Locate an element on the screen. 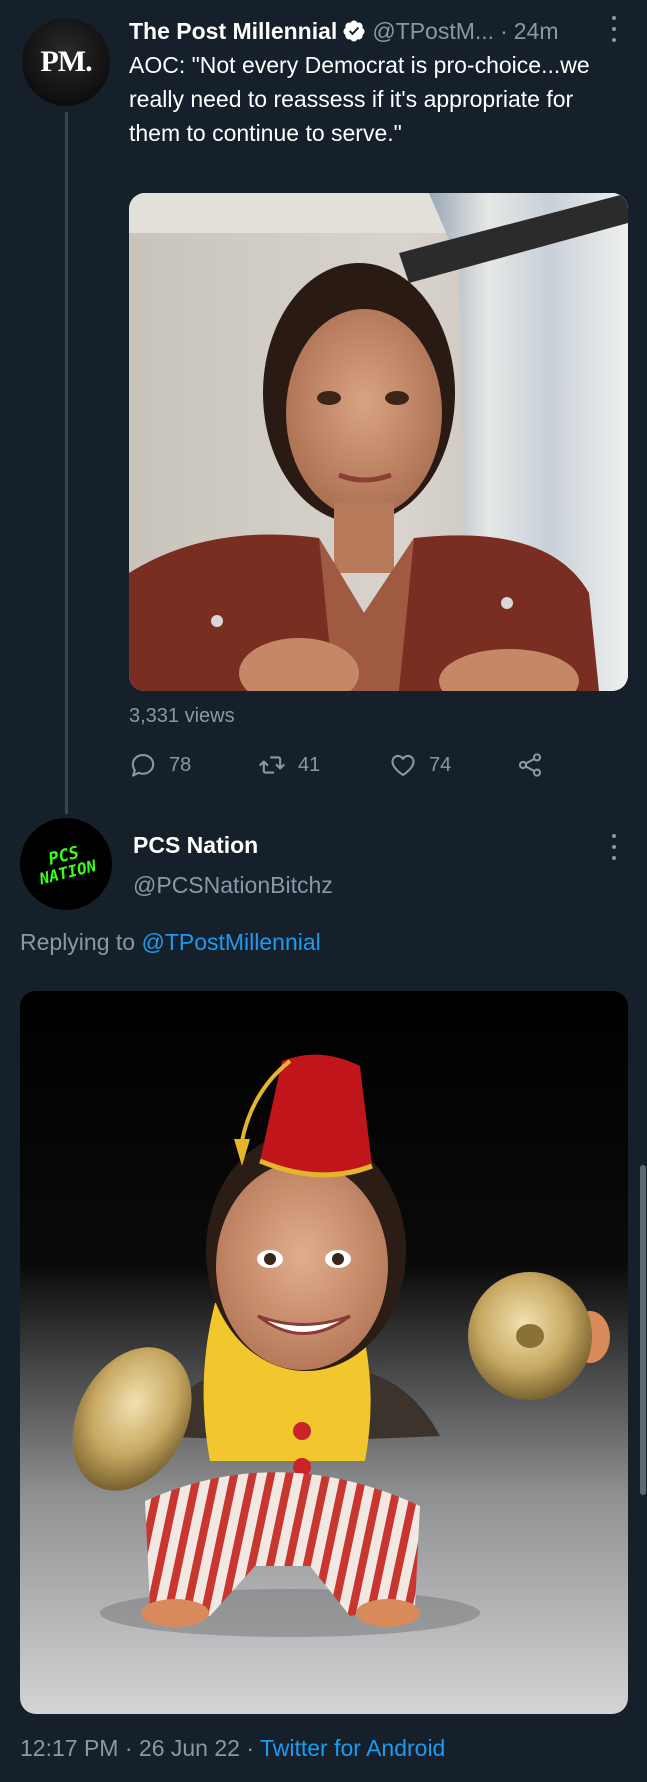  post-millennial-avatar: PM. is located at coordinates (66, 62).